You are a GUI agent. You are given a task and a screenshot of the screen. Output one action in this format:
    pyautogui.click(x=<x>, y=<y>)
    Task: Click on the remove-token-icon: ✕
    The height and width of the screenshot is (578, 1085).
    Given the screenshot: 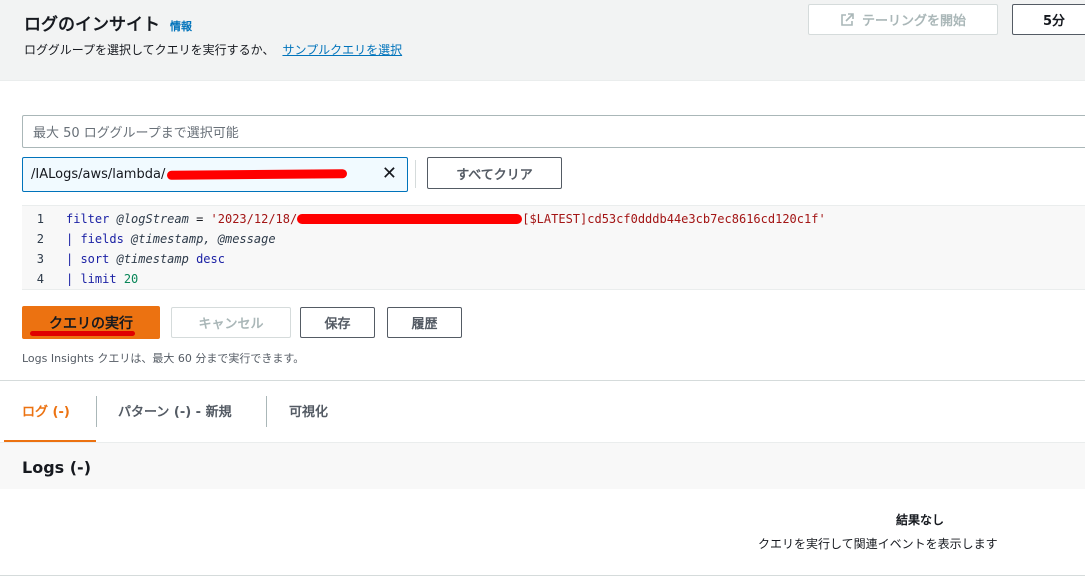 What is the action you would take?
    pyautogui.click(x=389, y=173)
    